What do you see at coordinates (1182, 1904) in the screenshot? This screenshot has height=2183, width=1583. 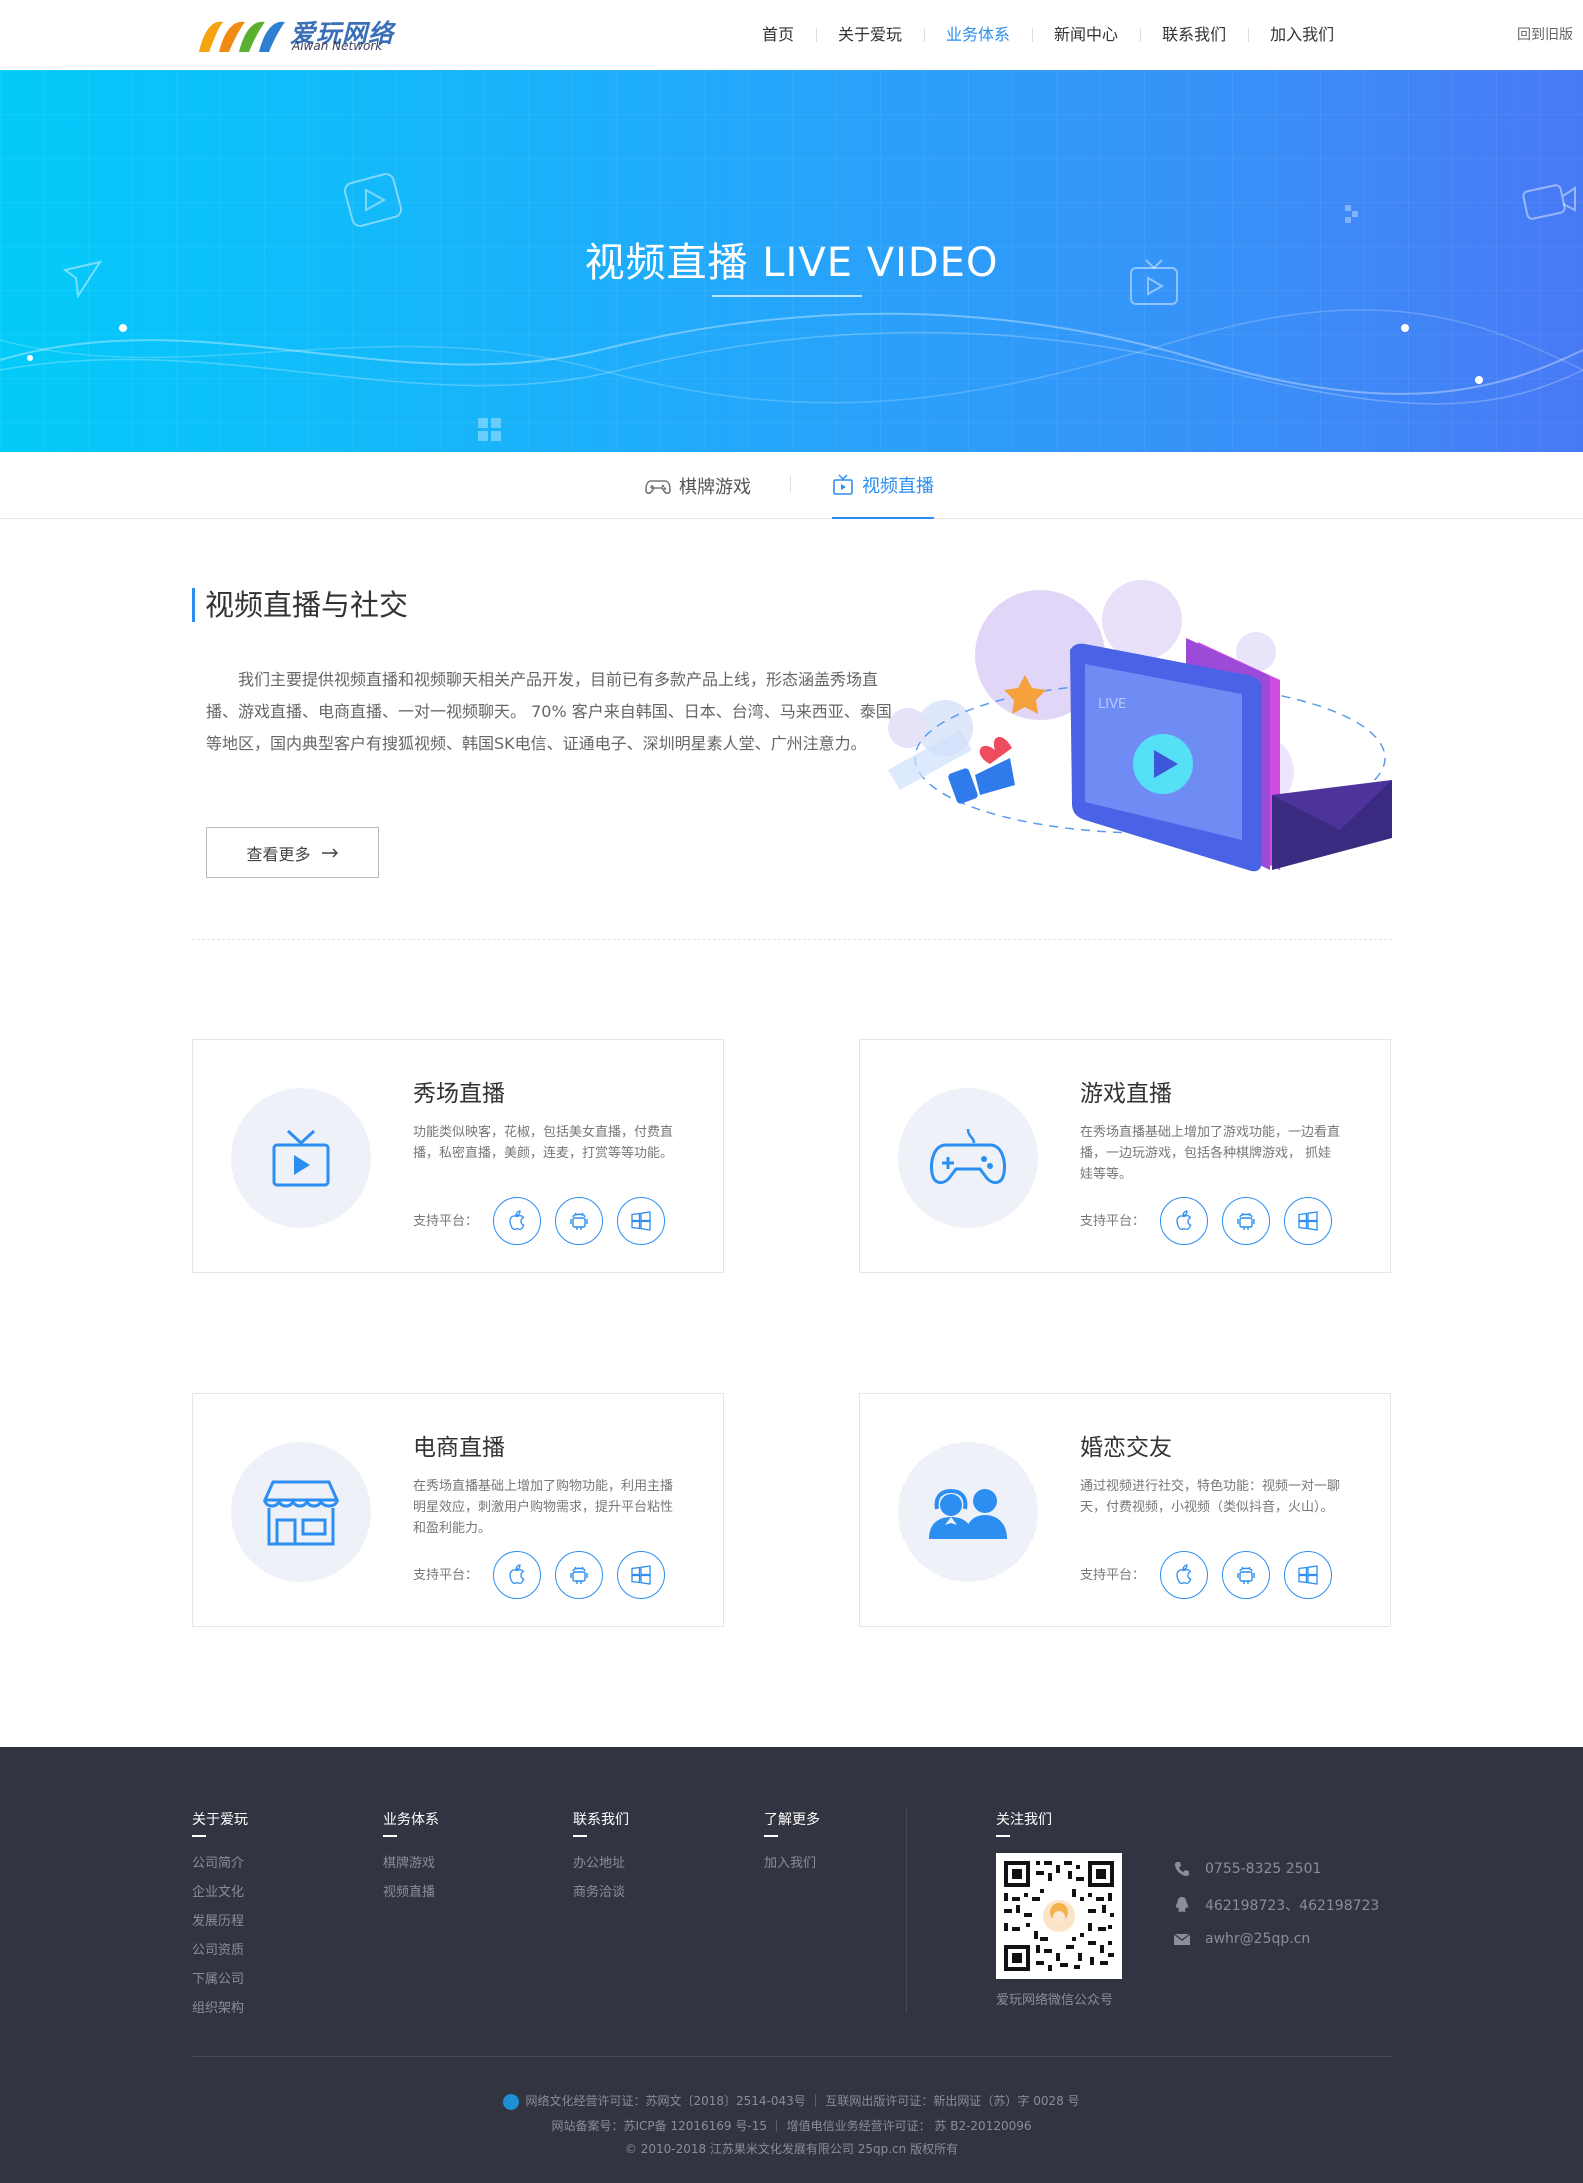 I see `qq-icon` at bounding box center [1182, 1904].